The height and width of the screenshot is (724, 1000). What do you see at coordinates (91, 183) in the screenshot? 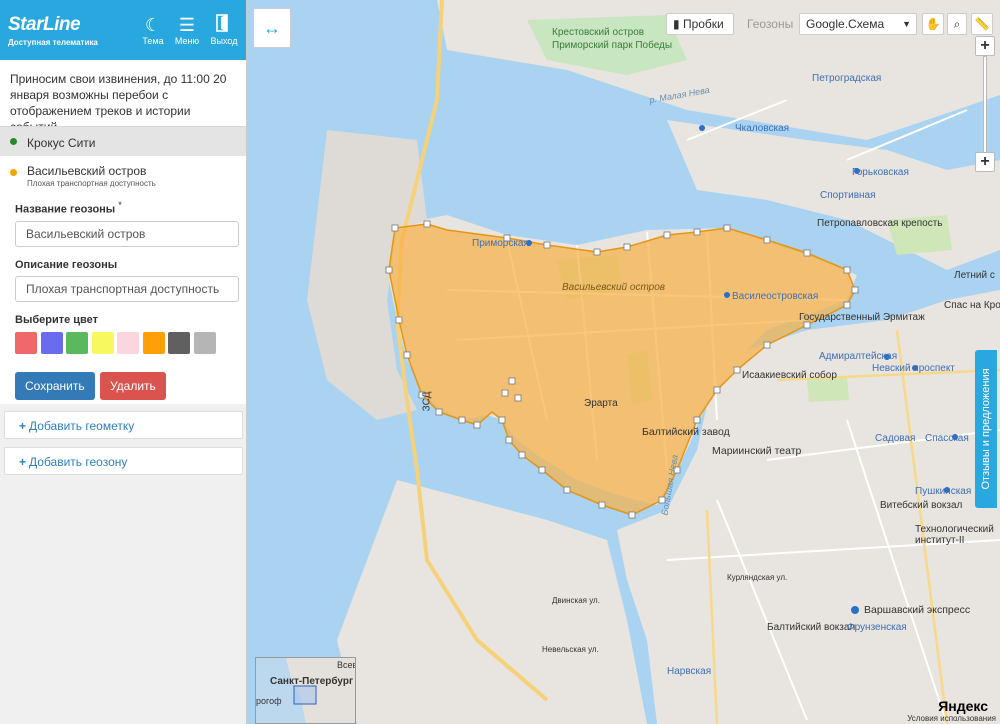
I see `geozone-description: Плохая транспортная доступность` at bounding box center [91, 183].